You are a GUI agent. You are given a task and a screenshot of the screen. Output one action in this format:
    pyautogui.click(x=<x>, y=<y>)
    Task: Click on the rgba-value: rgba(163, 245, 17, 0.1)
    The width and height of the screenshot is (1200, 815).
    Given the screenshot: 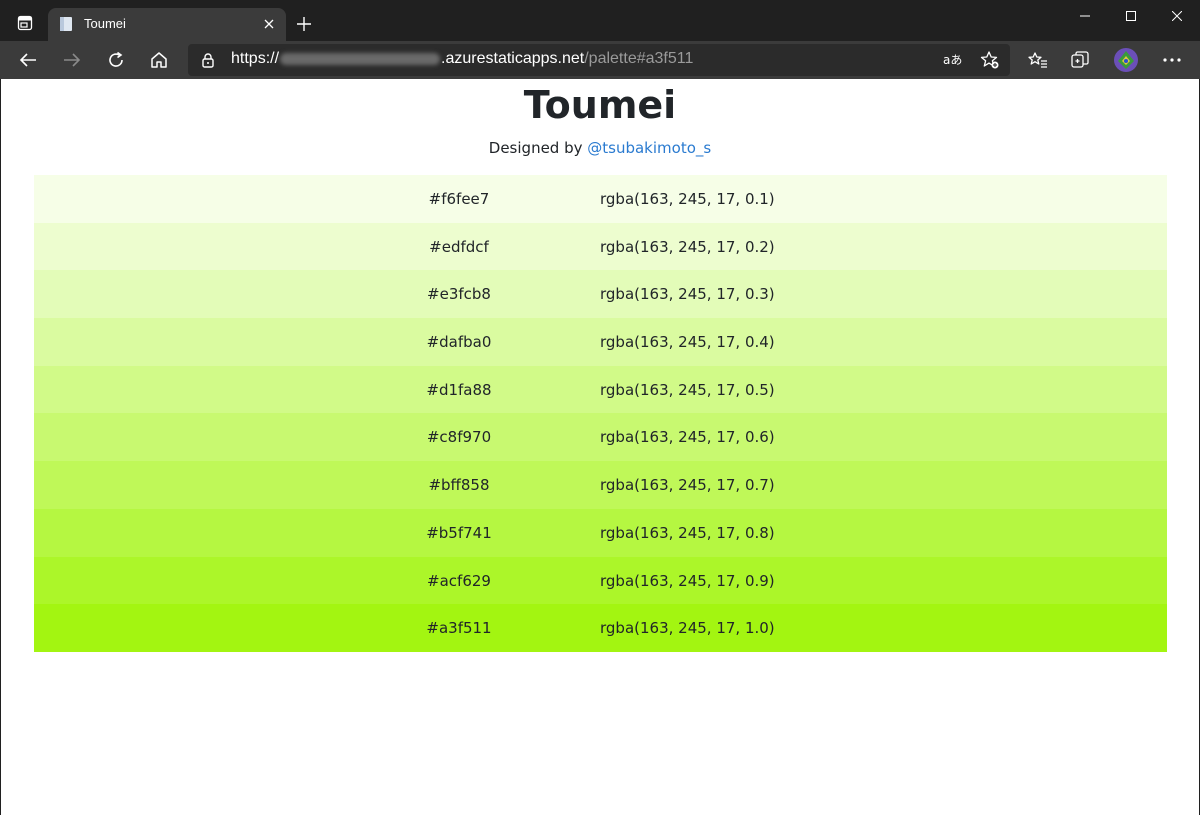 What is the action you would take?
    pyautogui.click(x=687, y=199)
    